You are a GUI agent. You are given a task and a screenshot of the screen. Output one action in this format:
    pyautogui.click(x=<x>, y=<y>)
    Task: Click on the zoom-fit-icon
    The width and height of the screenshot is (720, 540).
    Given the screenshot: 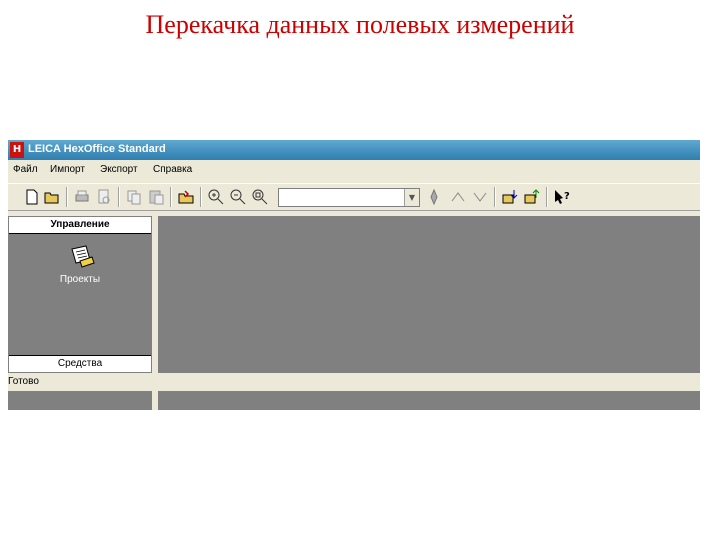 What is the action you would take?
    pyautogui.click(x=260, y=197)
    